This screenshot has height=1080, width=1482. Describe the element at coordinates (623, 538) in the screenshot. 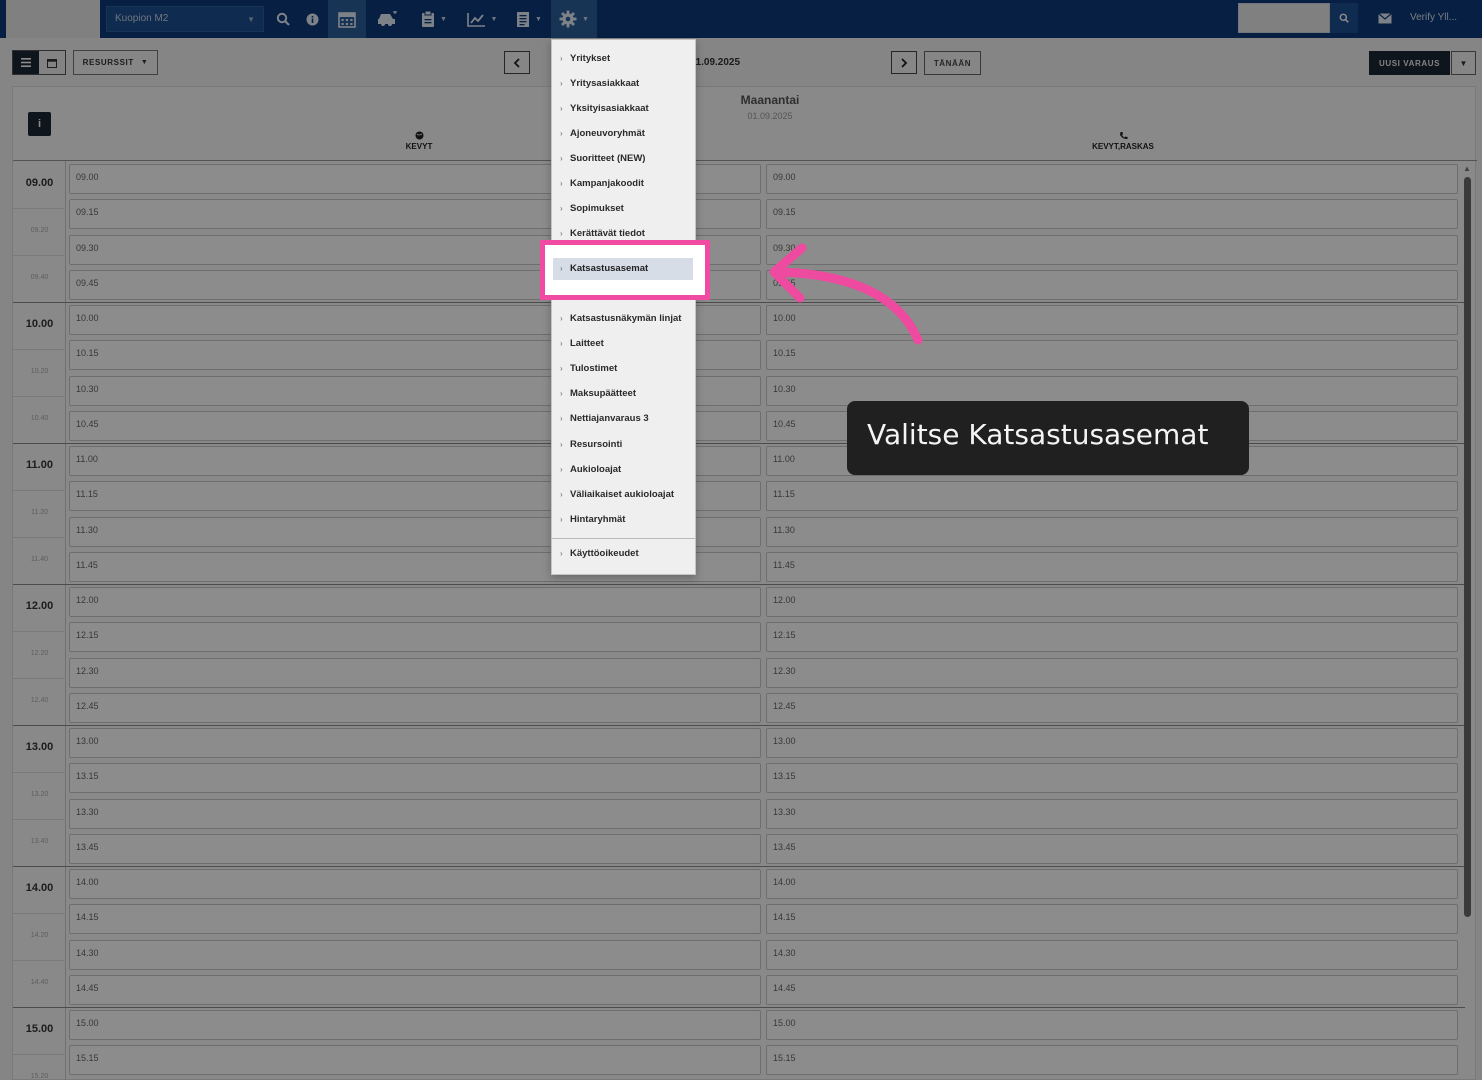

I see `menu-divider` at that location.